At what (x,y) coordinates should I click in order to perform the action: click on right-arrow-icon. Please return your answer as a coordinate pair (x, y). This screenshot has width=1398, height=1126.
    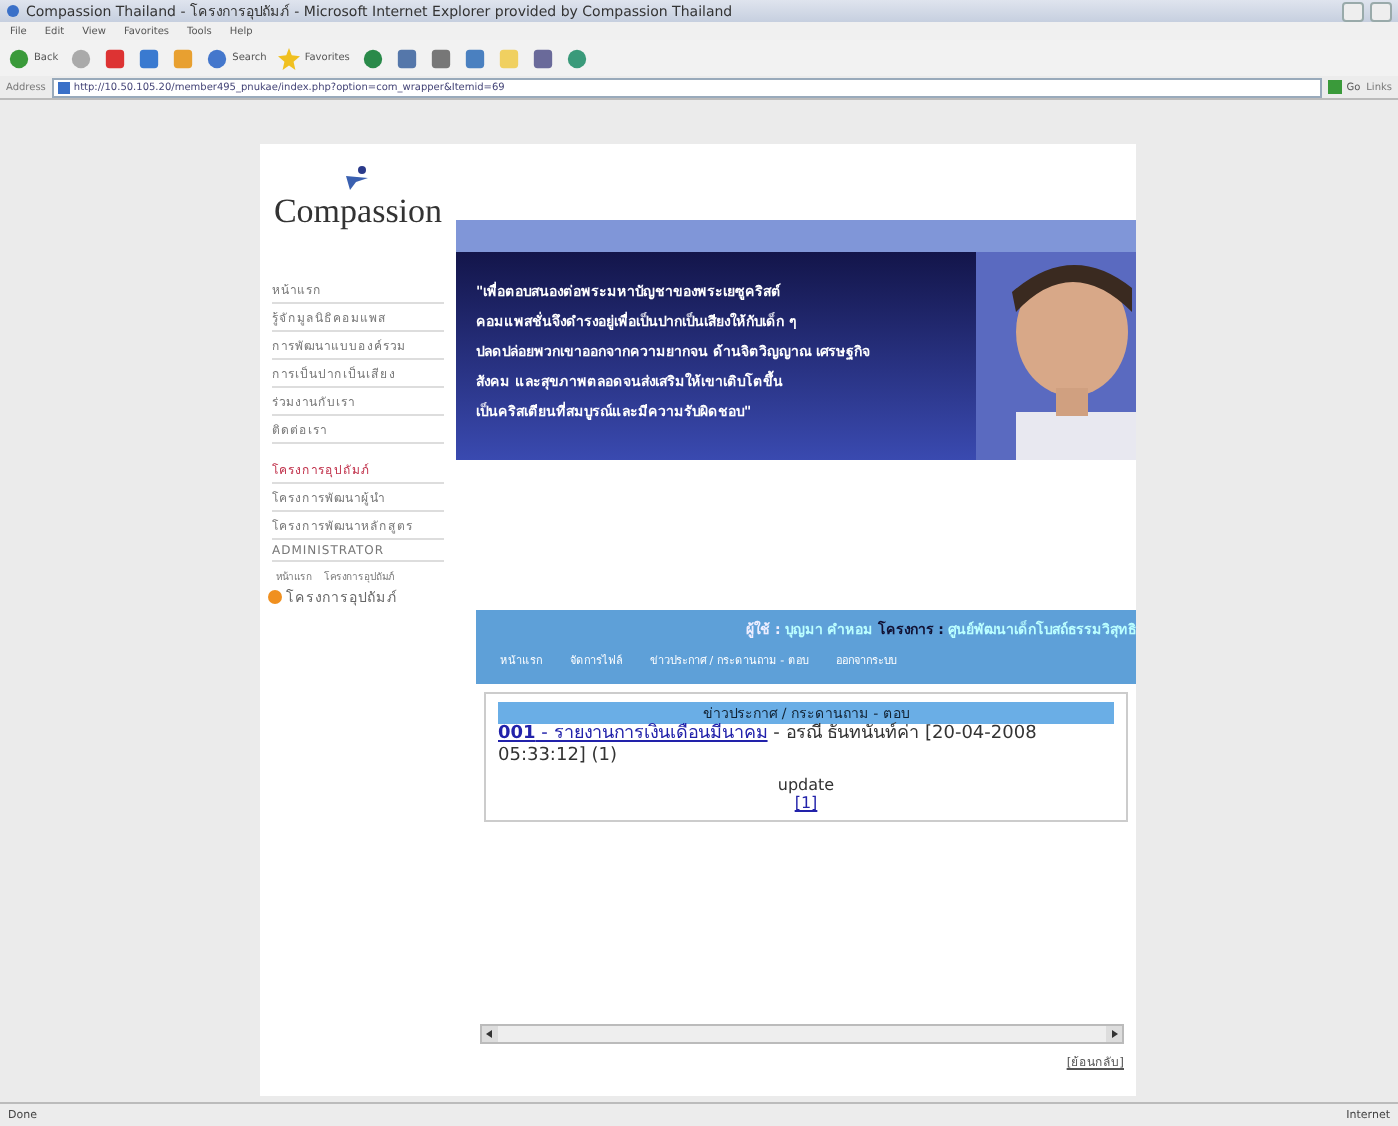
    Looking at the image, I should click on (1114, 1034).